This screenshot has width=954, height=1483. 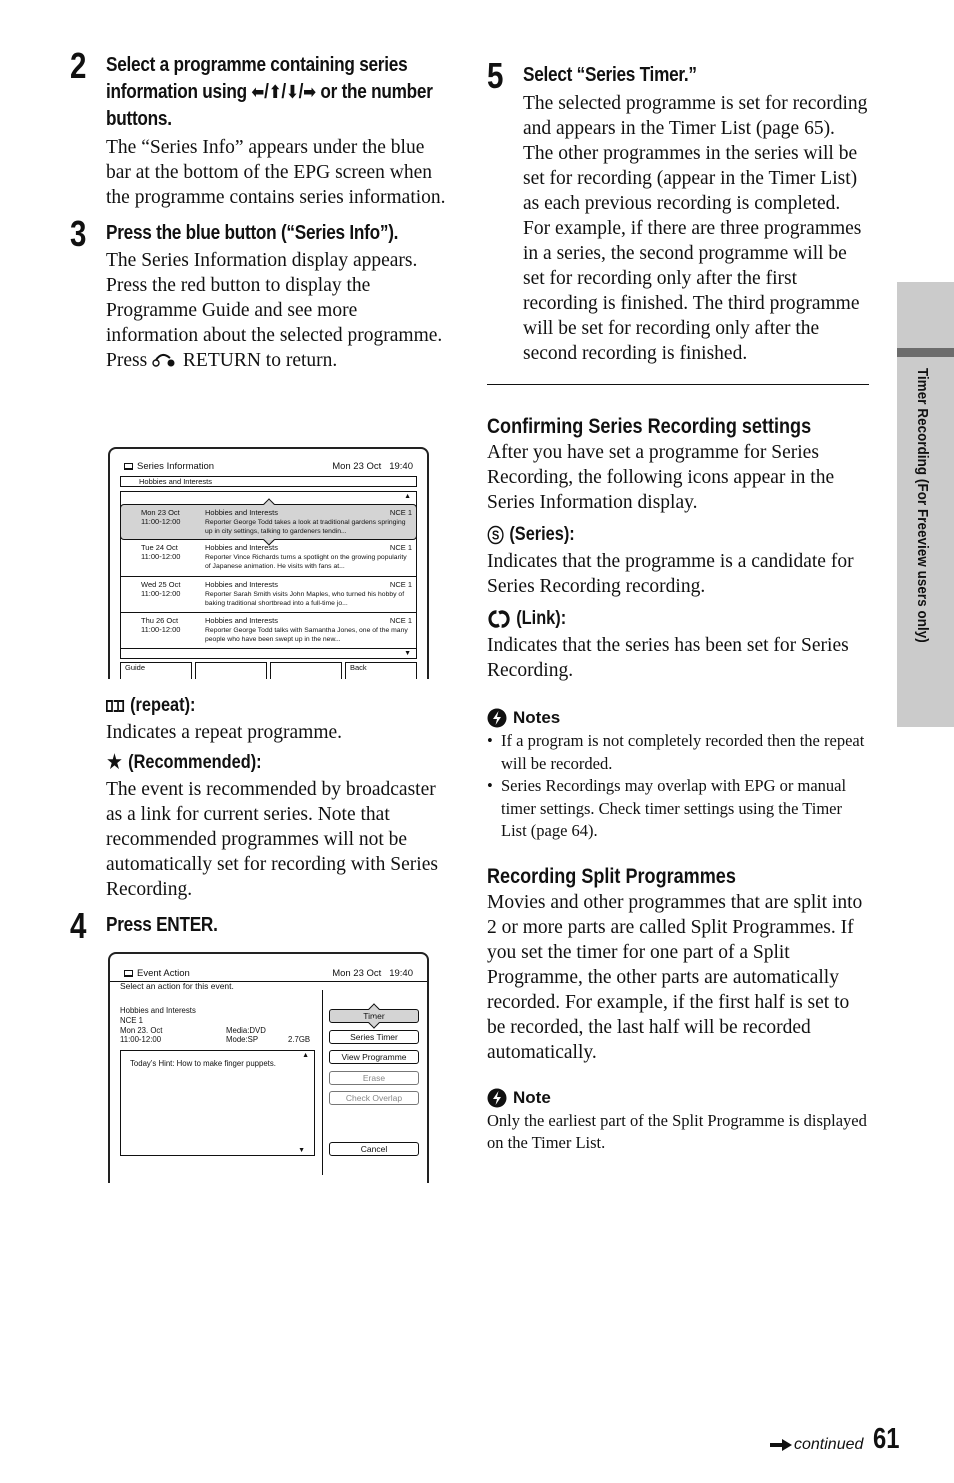 I want to click on step-number: 5, so click(x=495, y=75).